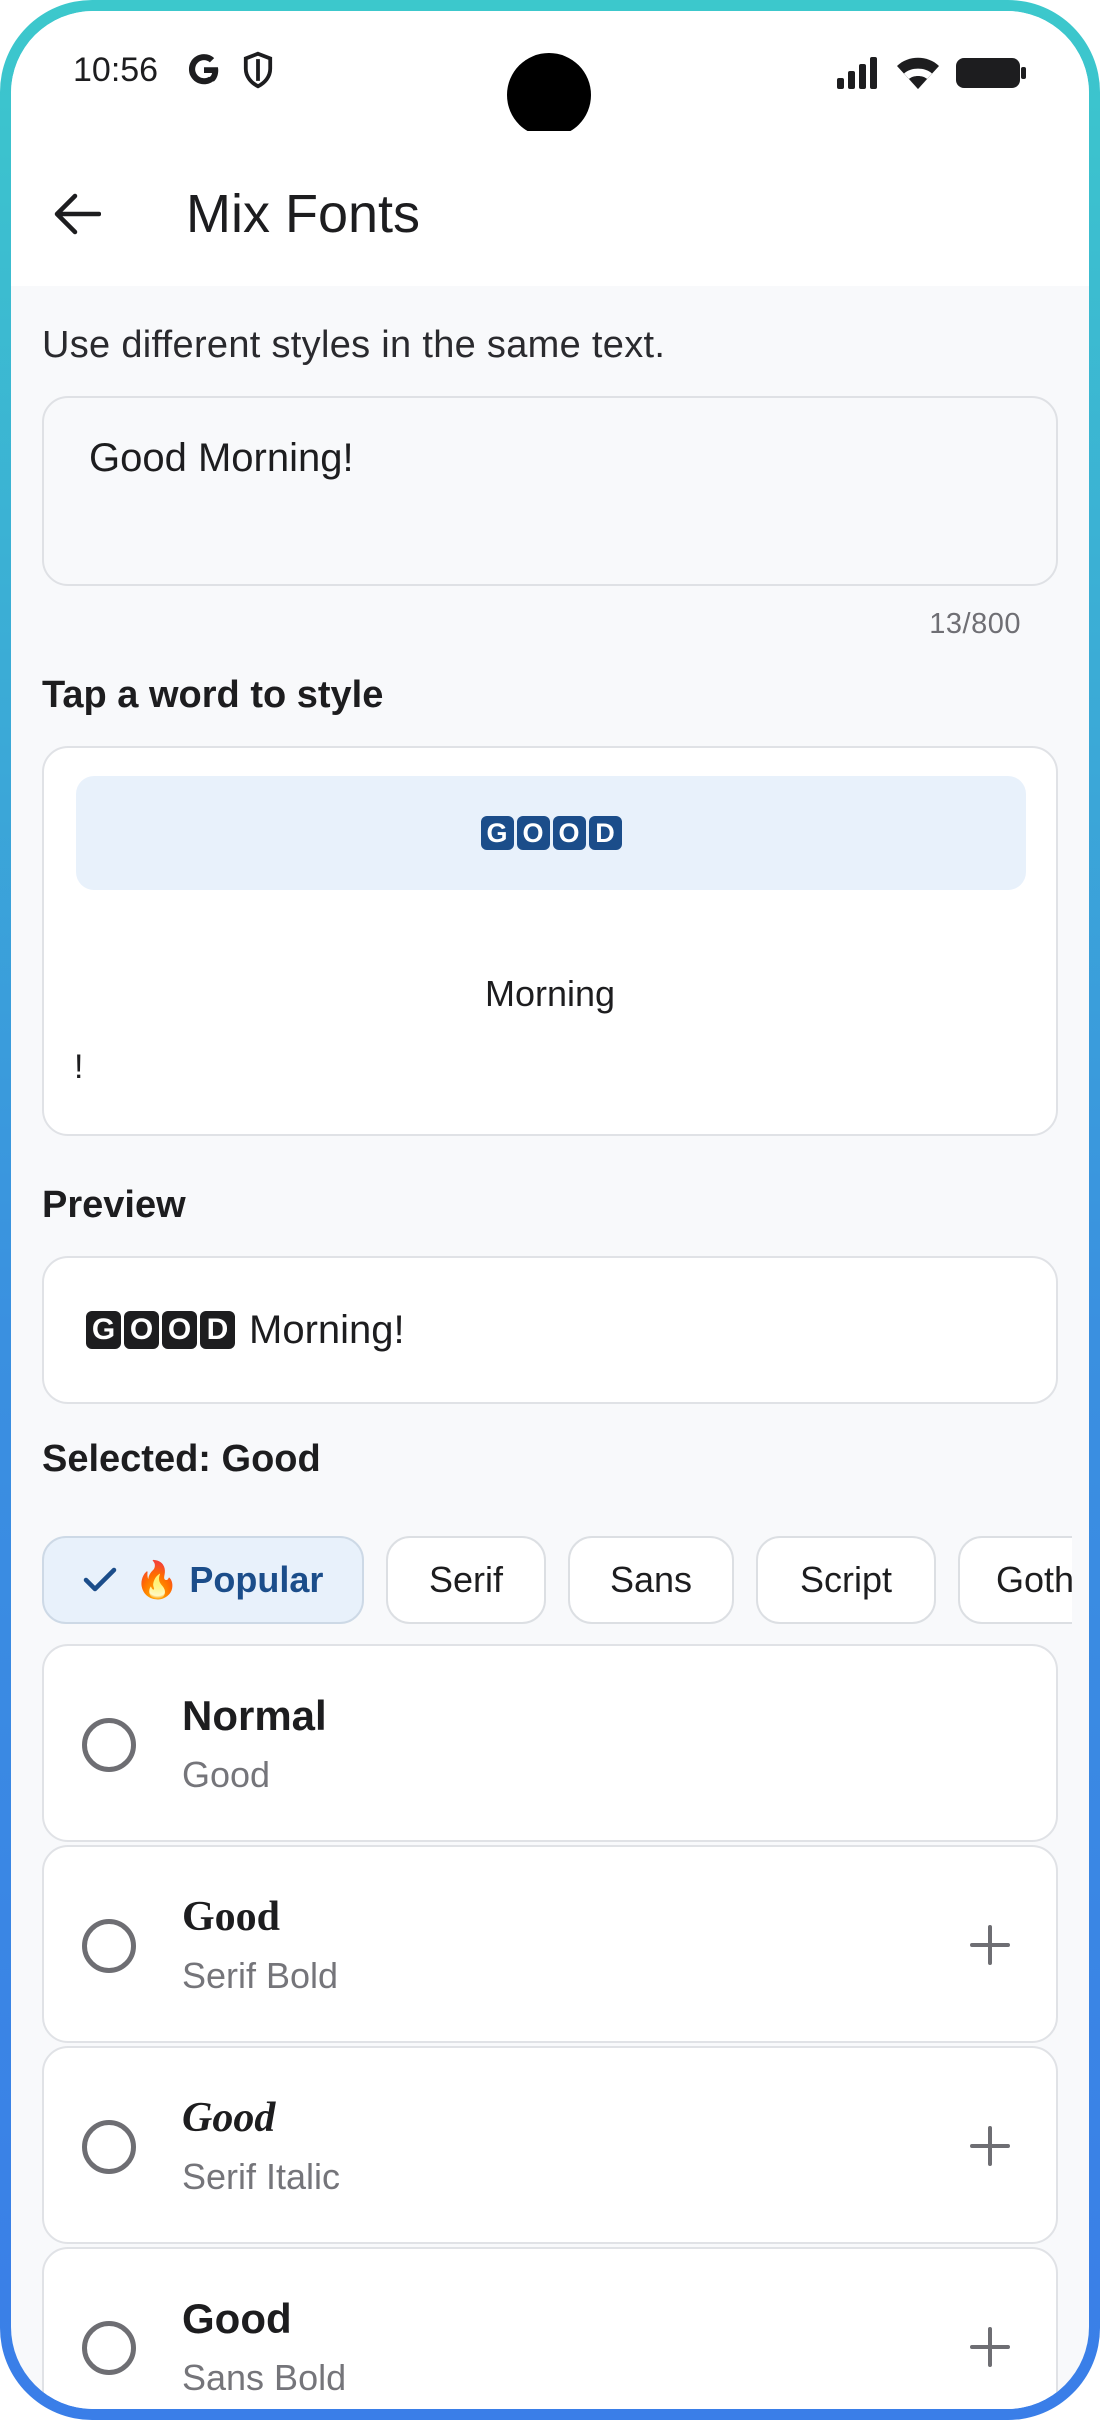 The height and width of the screenshot is (2420, 1100). Describe the element at coordinates (116, 70) in the screenshot. I see `status-time: 10:56` at that location.